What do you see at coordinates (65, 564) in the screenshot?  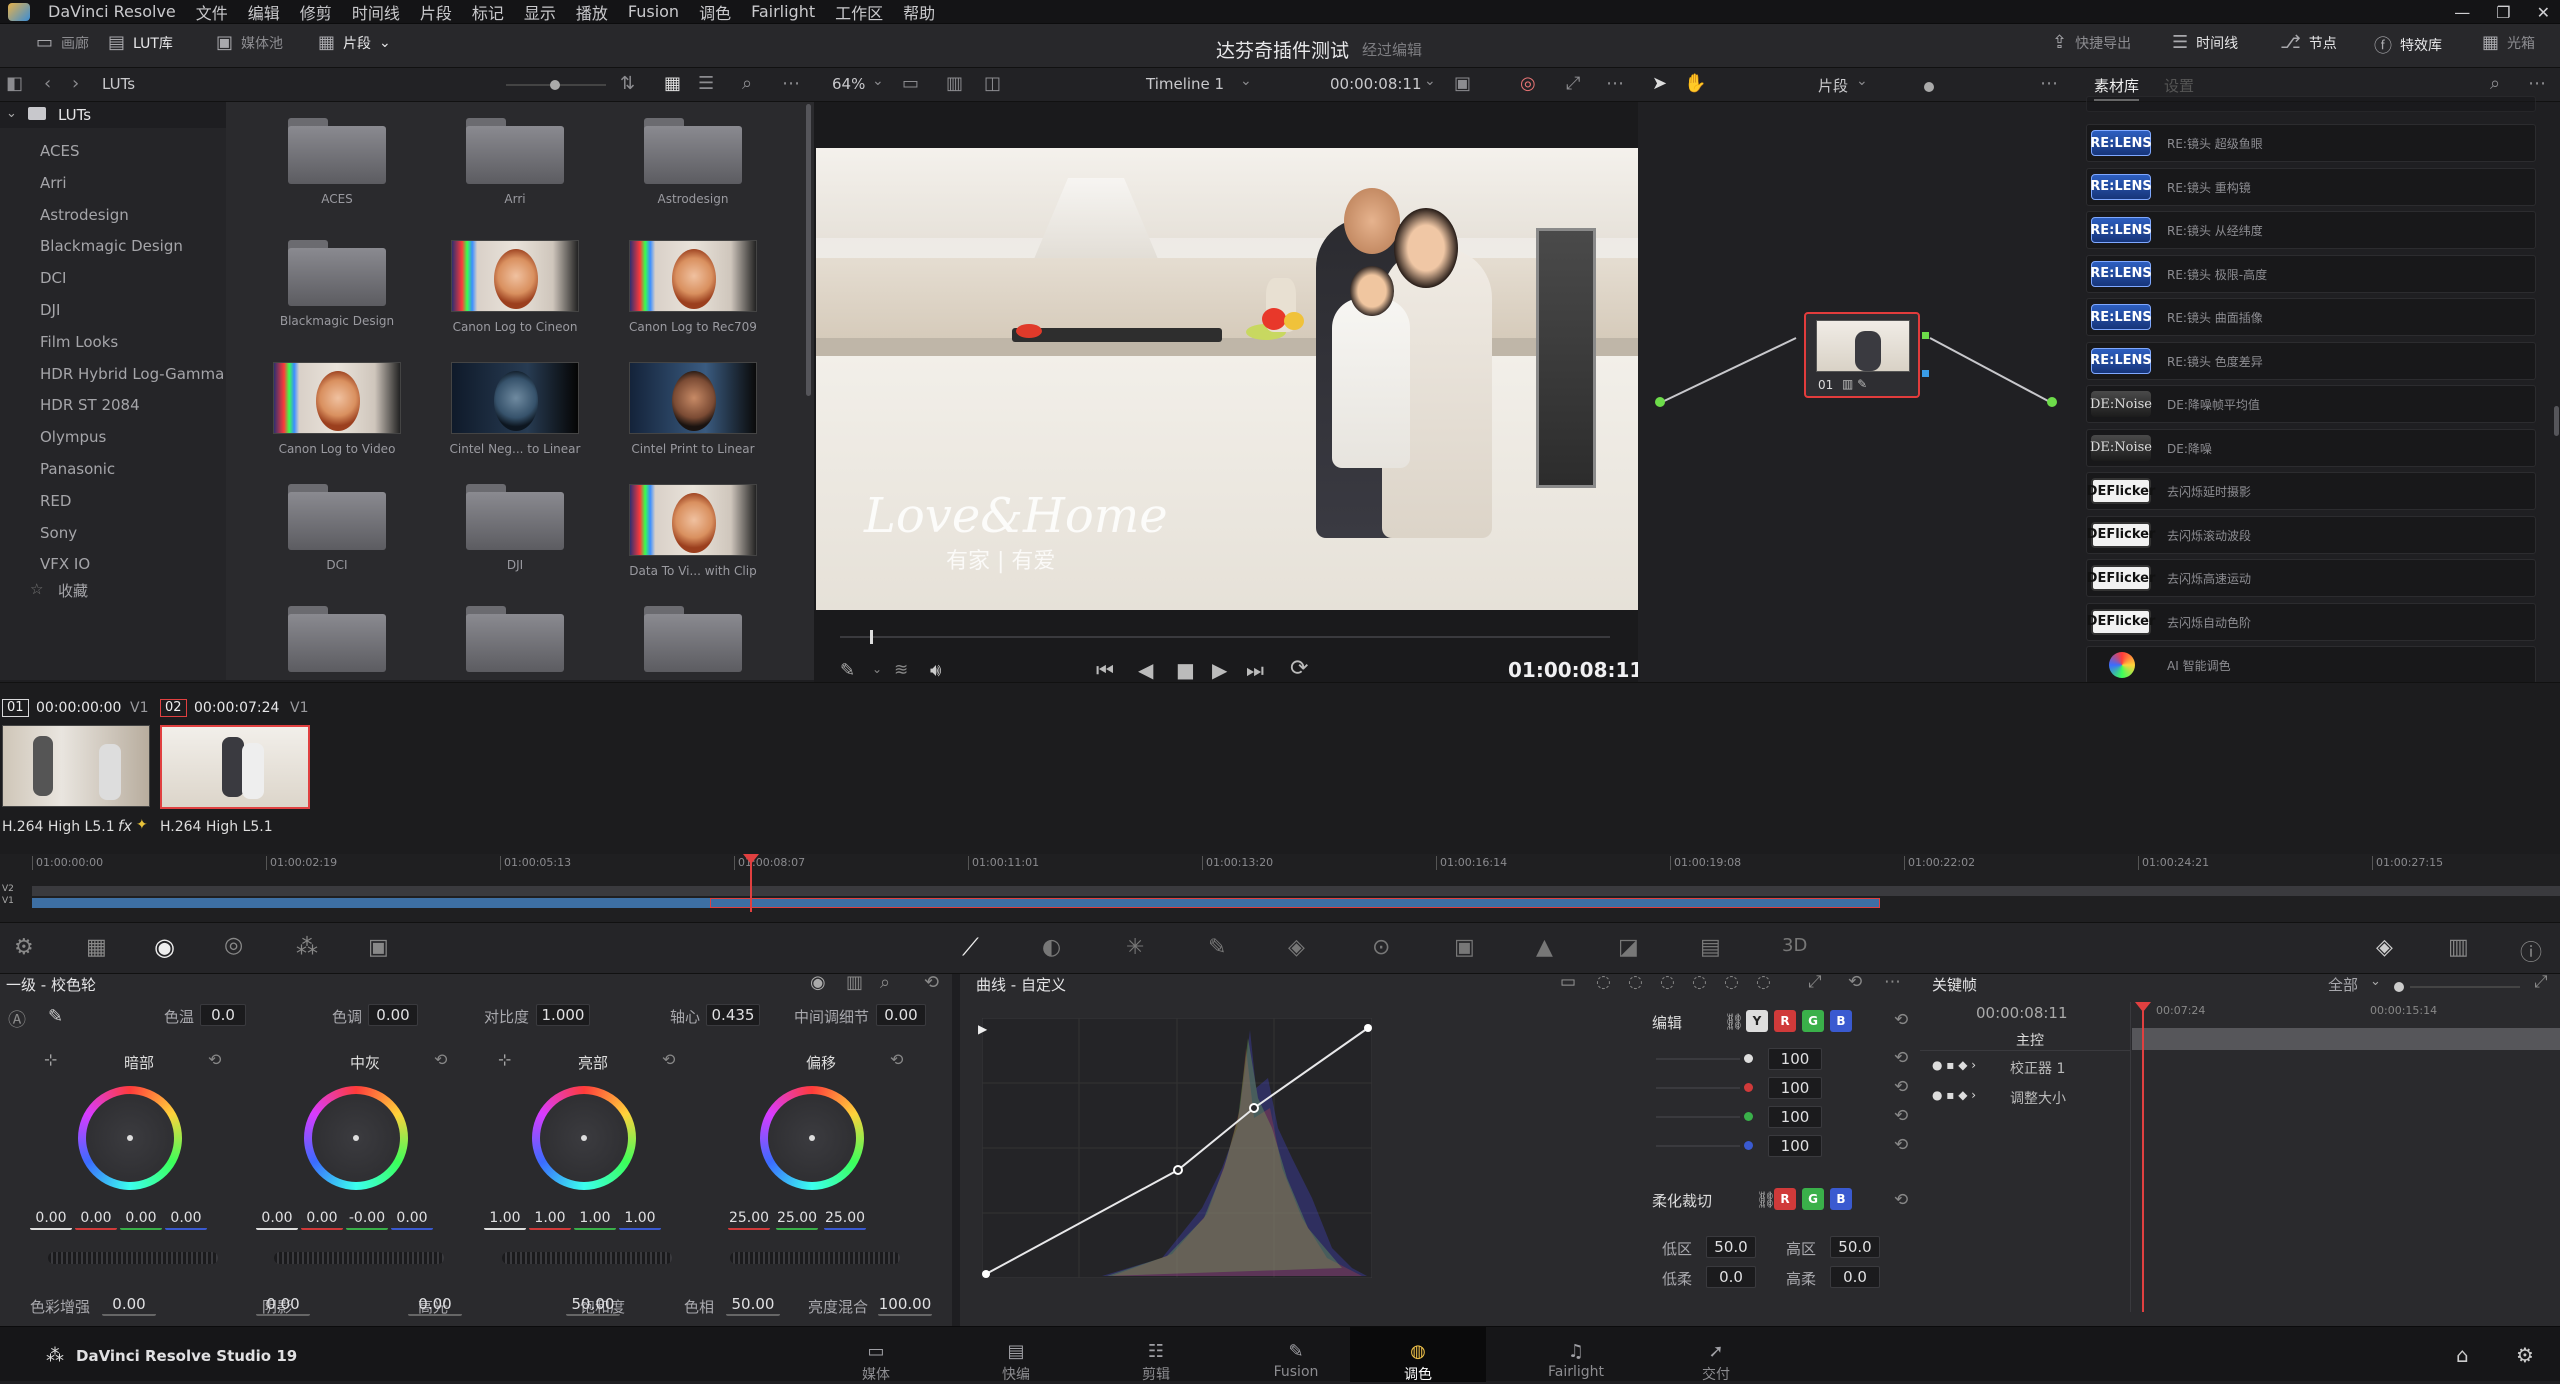 I see `lut-tree-item: VFX IO` at bounding box center [65, 564].